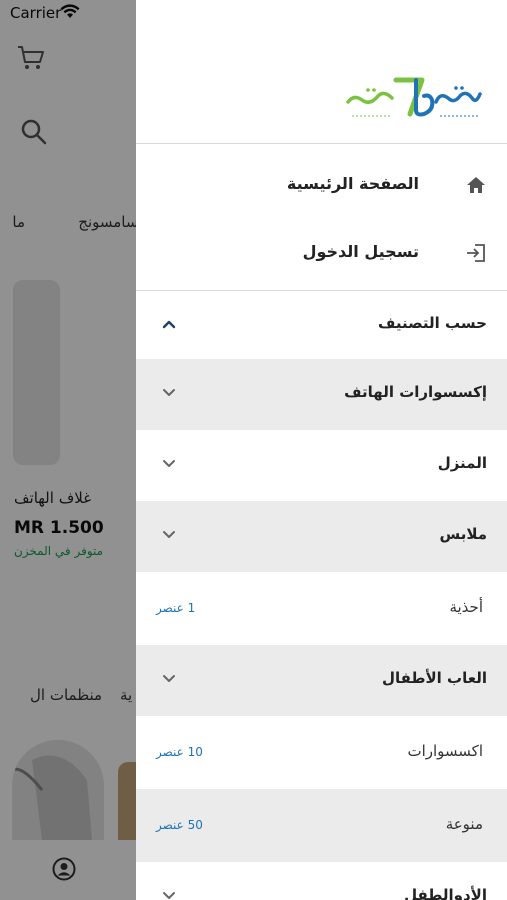 The width and height of the screenshot is (507, 900). I want to click on section-header-label: حسب التصنيف, so click(432, 323).